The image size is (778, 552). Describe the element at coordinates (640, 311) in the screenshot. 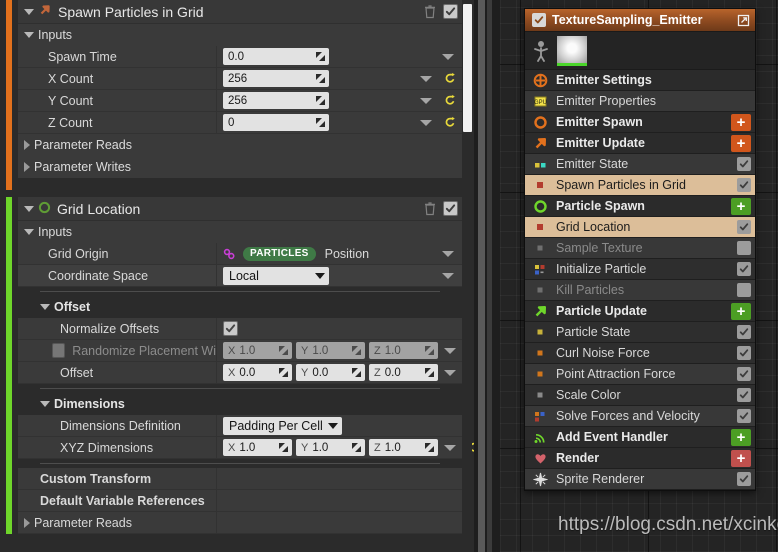

I see `stack-row-particle-update: Particle Update +` at that location.